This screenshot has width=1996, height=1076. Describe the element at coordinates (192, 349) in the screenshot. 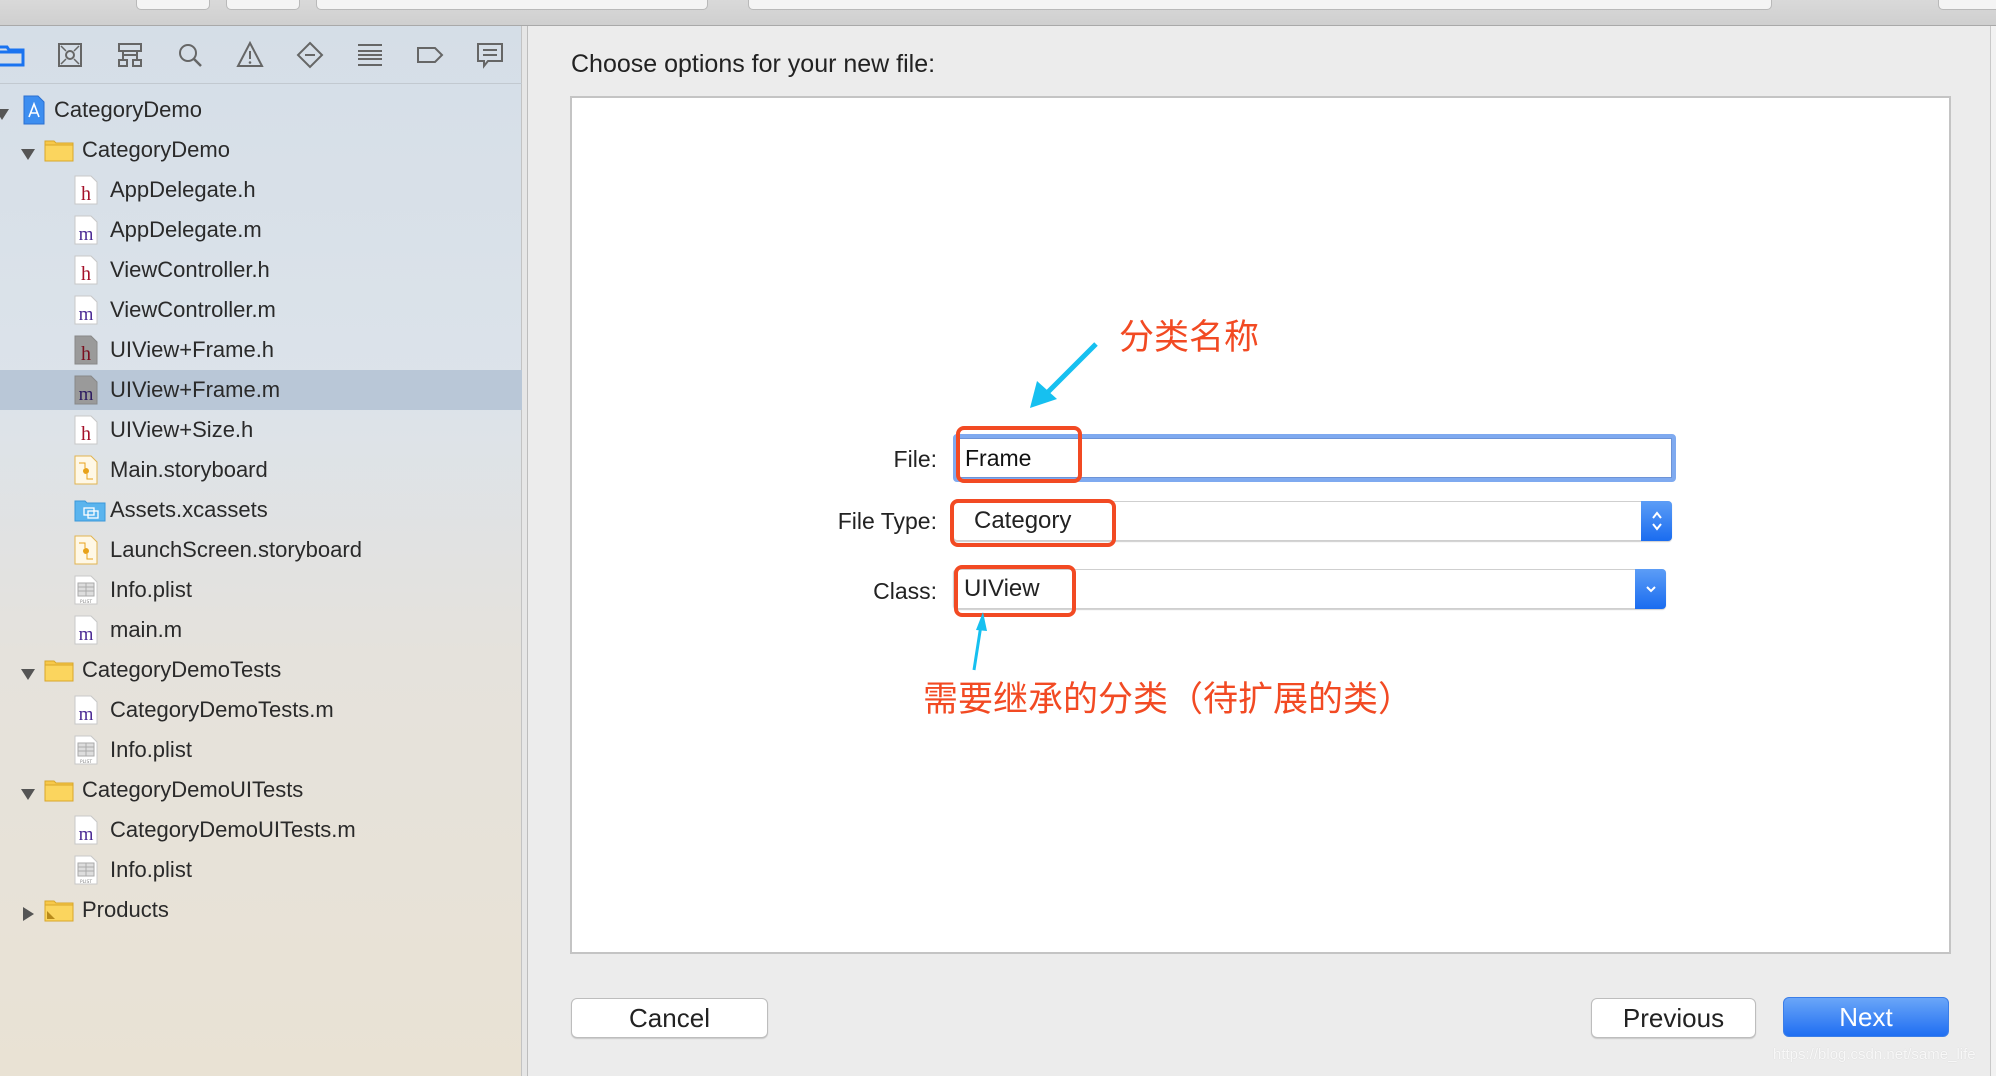

I see `tree-row-label: UIView+Frame.h` at that location.